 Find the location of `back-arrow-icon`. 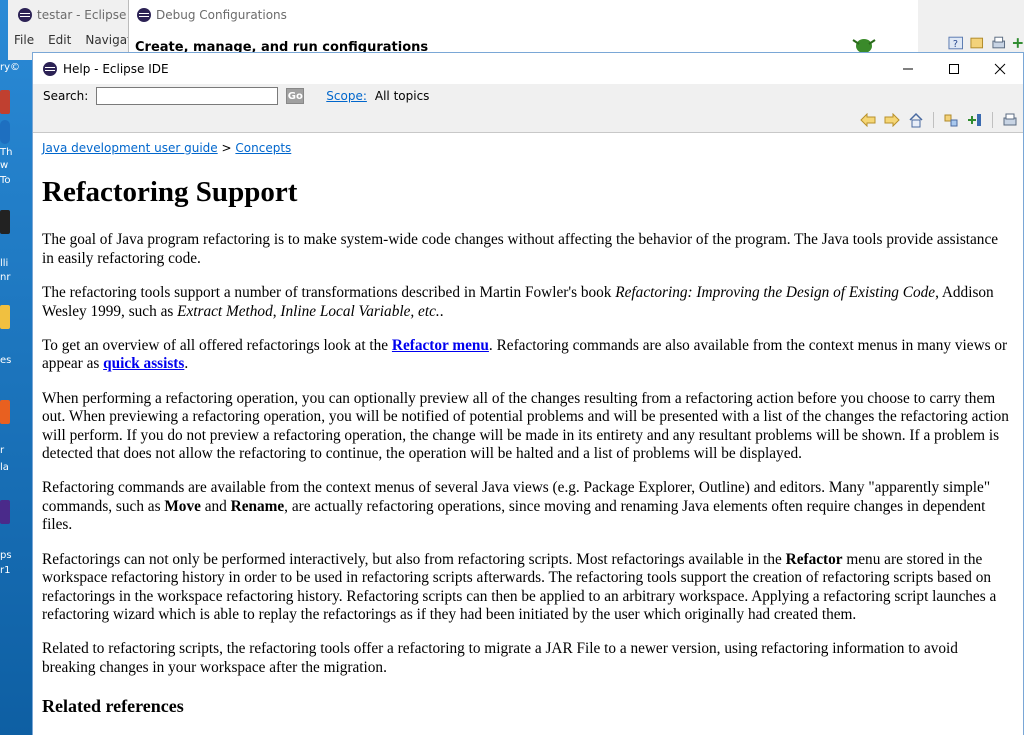

back-arrow-icon is located at coordinates (868, 120).